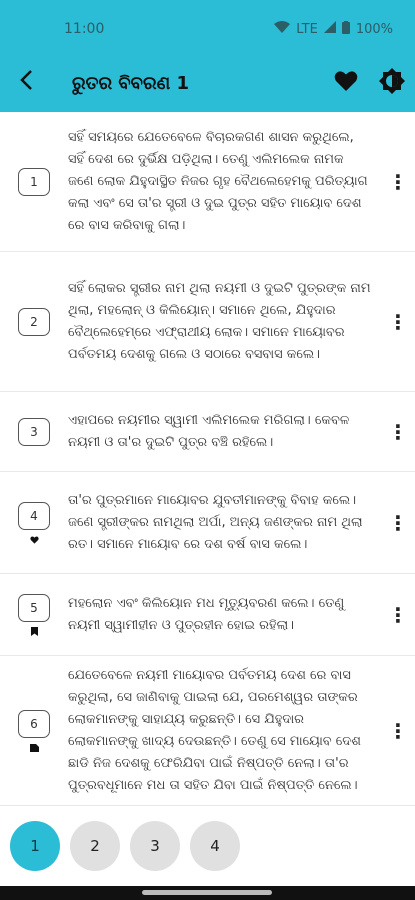 The width and height of the screenshot is (415, 900). I want to click on verse-number-column: 4, so click(34, 522).